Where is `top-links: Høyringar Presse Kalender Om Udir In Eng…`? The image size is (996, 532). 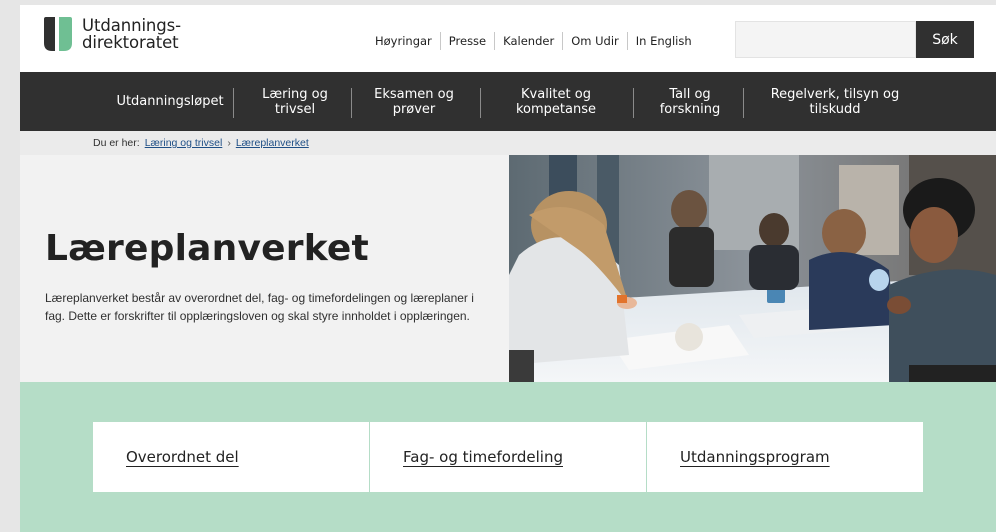
top-links: Høyringar Presse Kalender Om Udir In Eng… is located at coordinates (533, 41).